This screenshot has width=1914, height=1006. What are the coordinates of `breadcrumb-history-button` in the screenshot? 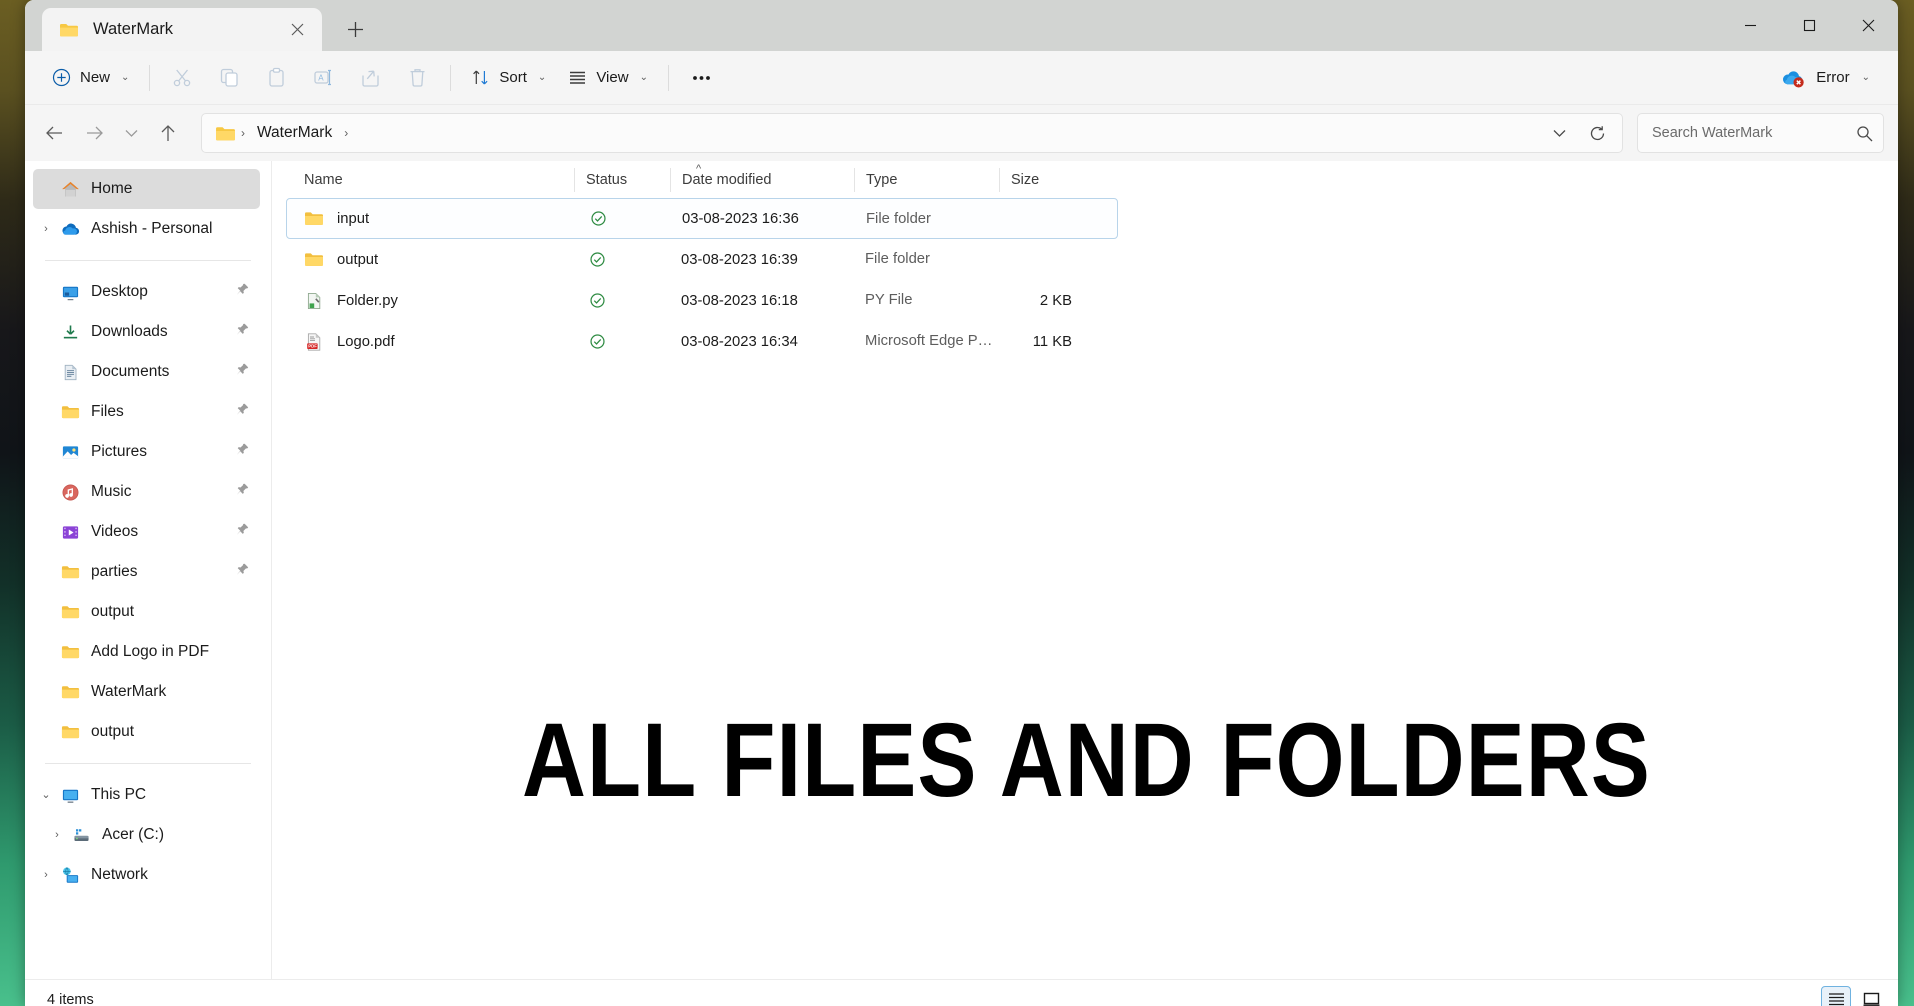 It's located at (1559, 133).